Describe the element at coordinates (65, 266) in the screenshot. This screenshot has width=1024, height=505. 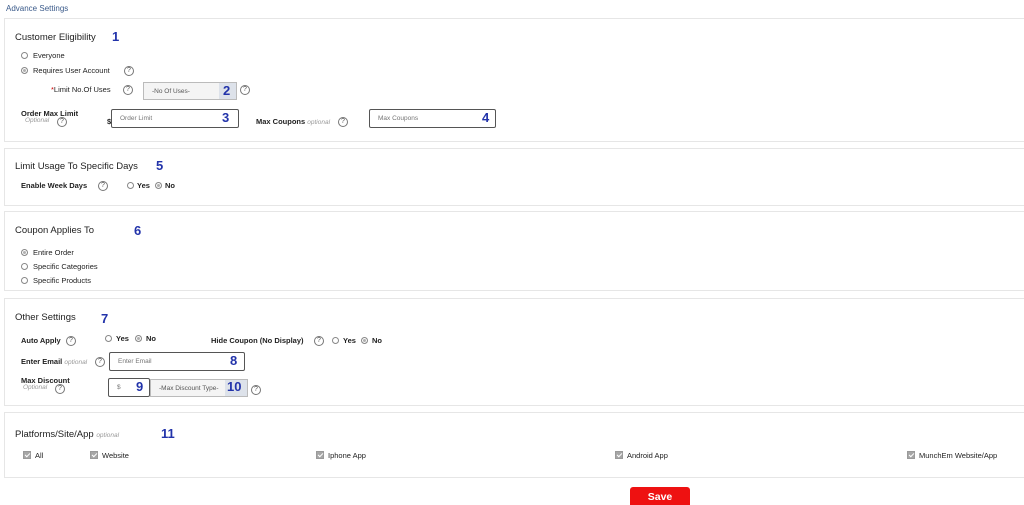
I see `label-specific-categories: Specific Categories` at that location.